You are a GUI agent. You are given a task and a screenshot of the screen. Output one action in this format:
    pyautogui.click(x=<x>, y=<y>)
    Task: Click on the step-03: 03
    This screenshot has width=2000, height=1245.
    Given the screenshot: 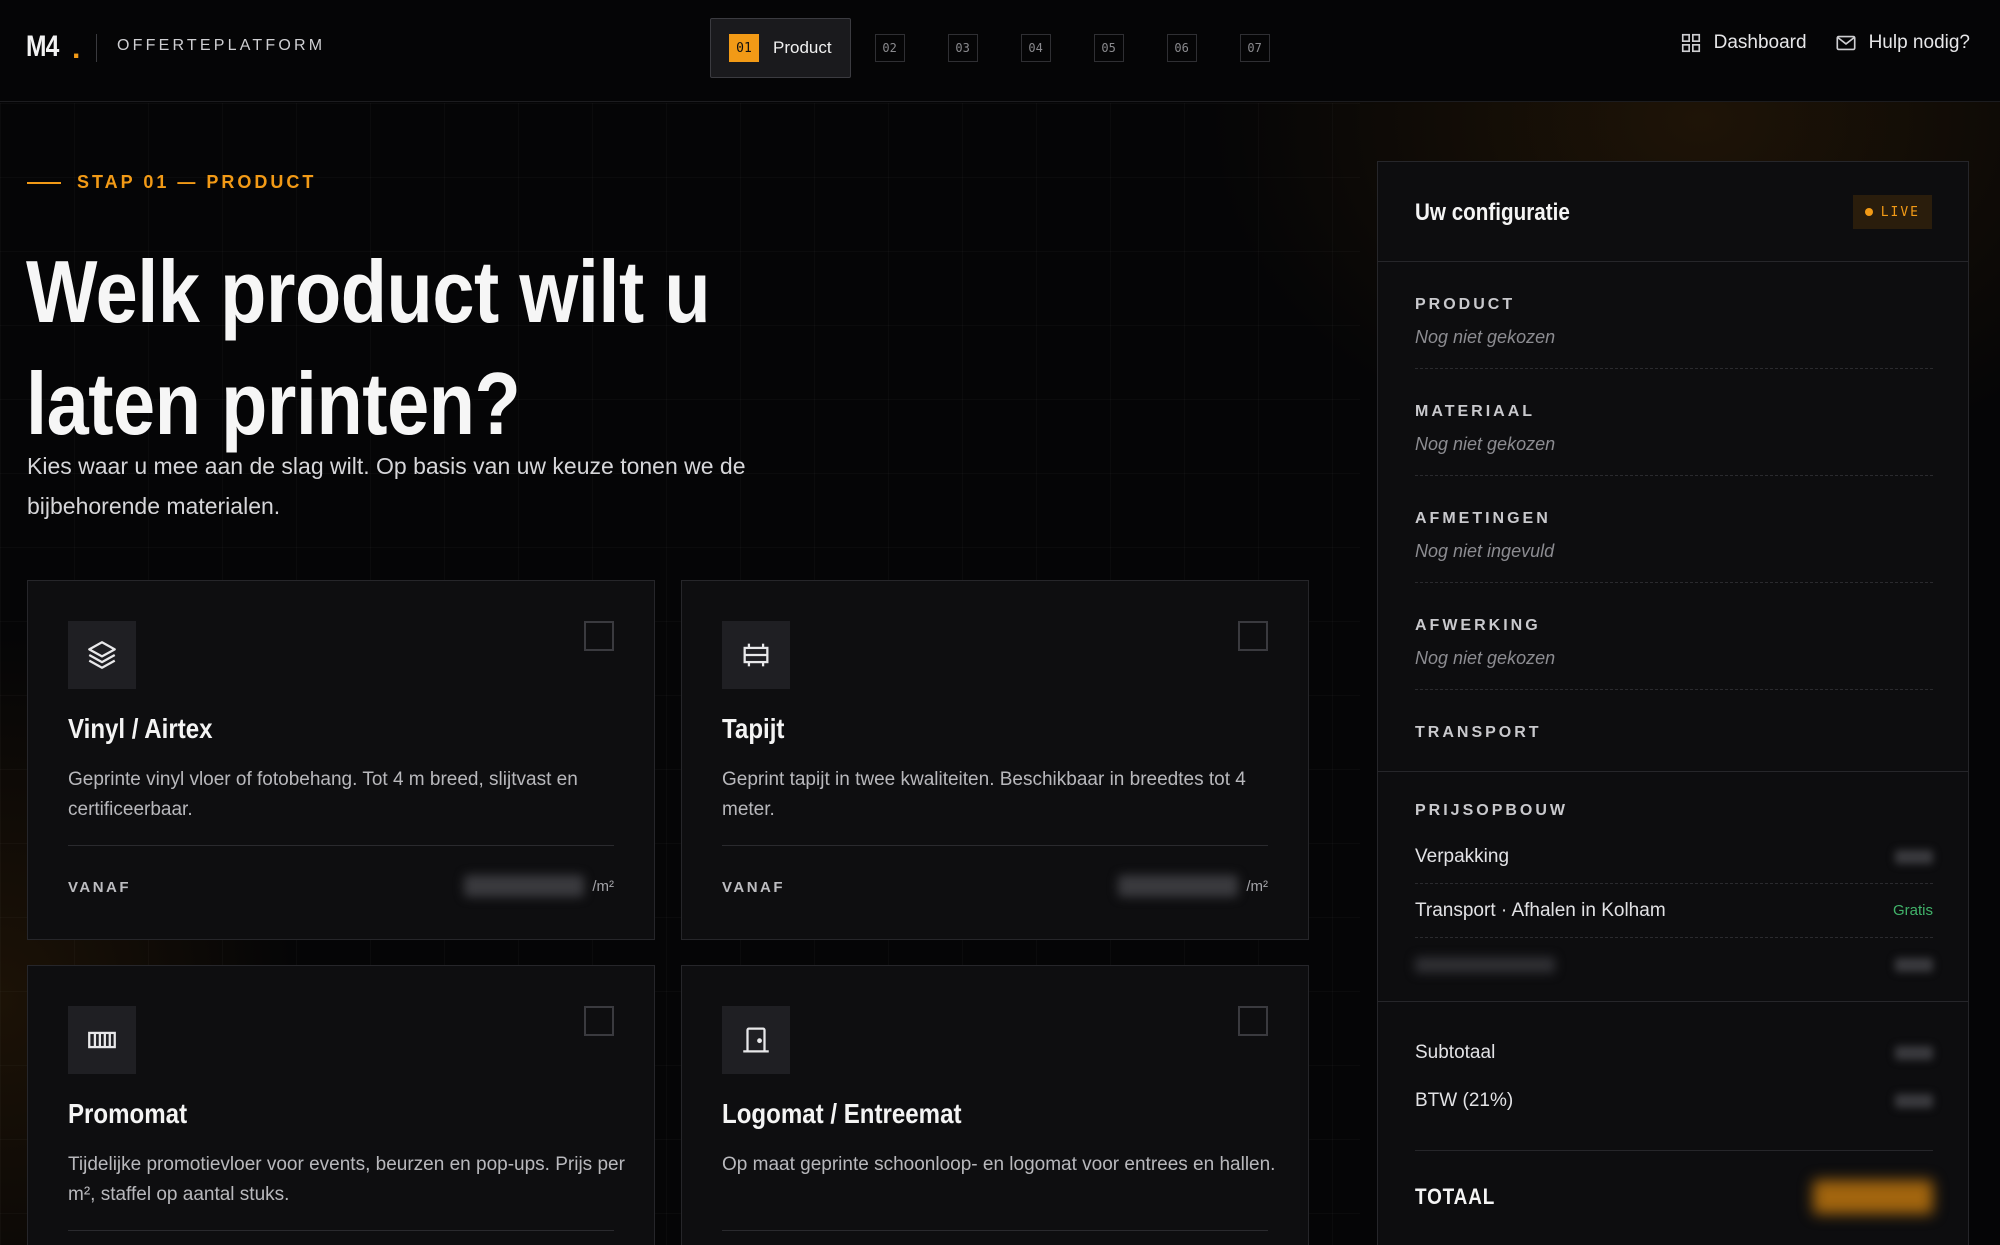 What is the action you would take?
    pyautogui.click(x=962, y=48)
    